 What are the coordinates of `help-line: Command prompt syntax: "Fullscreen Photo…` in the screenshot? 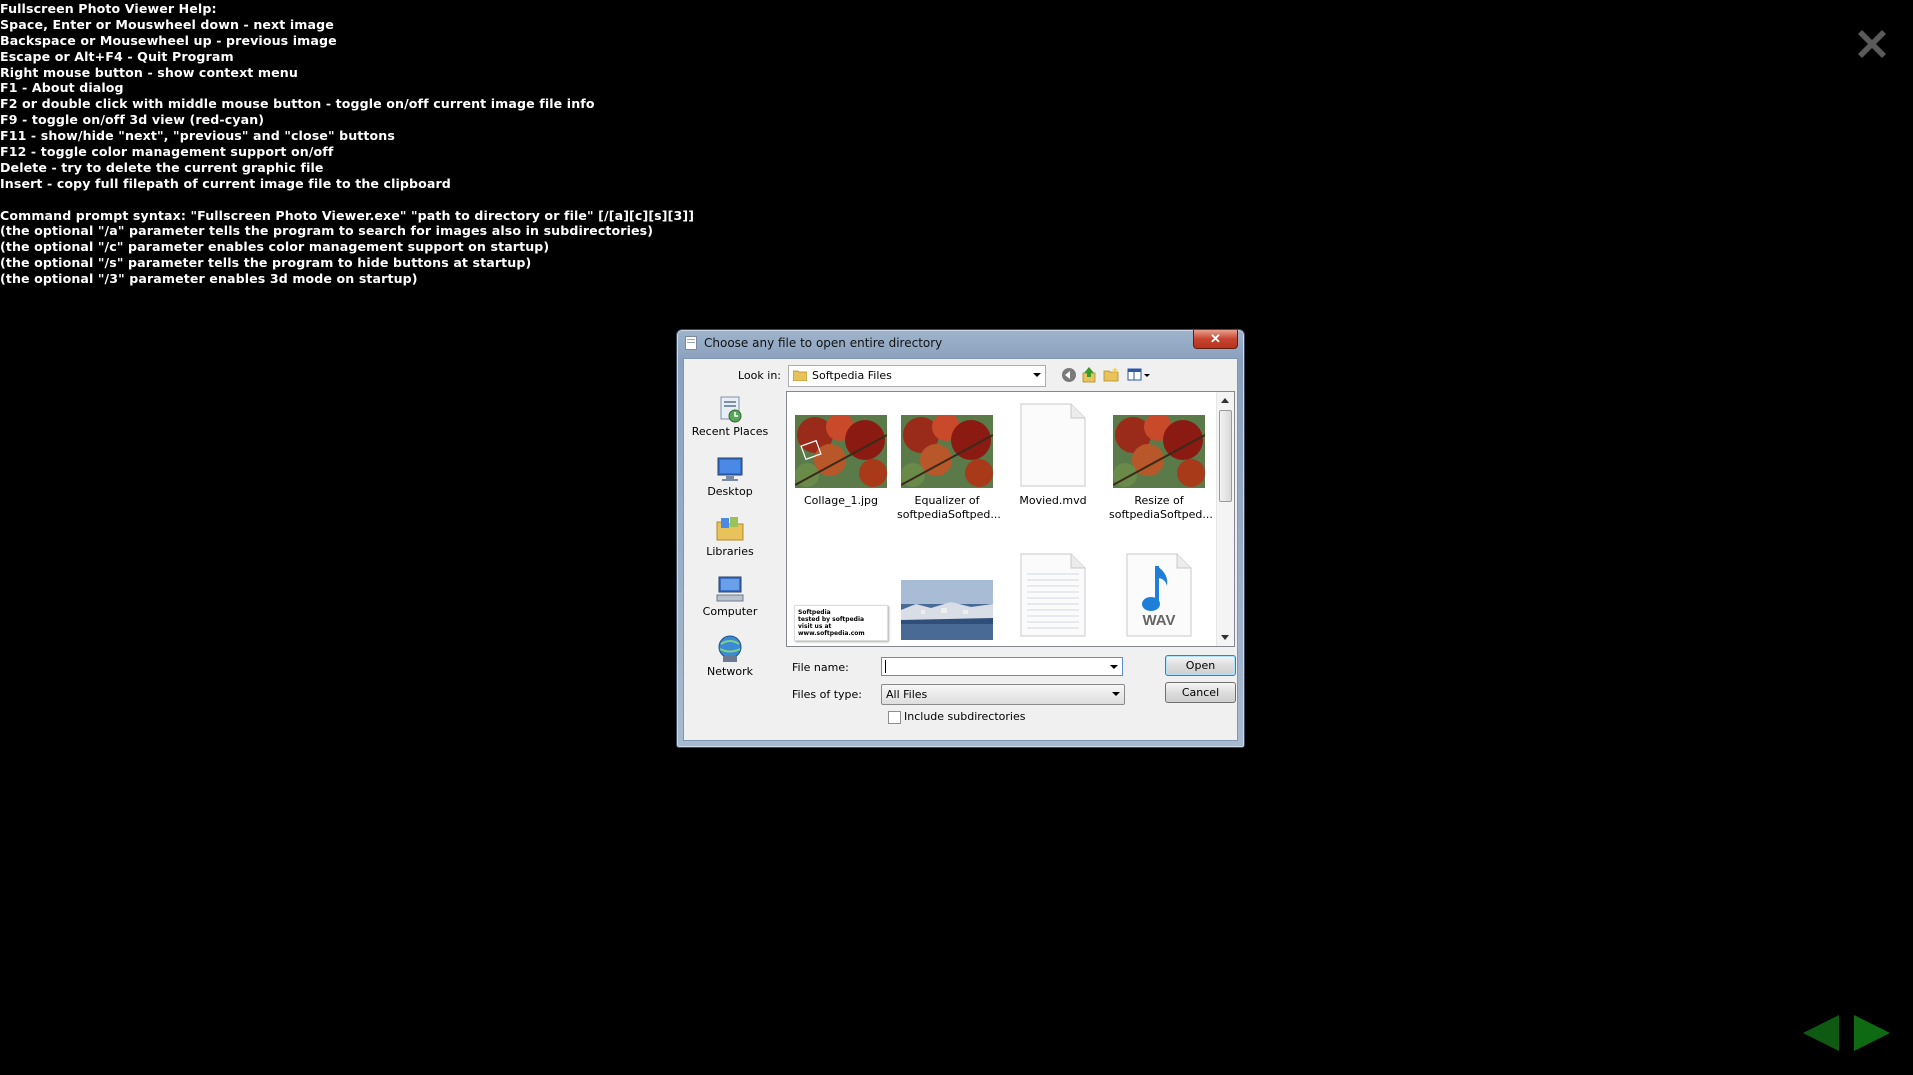 It's located at (347, 215).